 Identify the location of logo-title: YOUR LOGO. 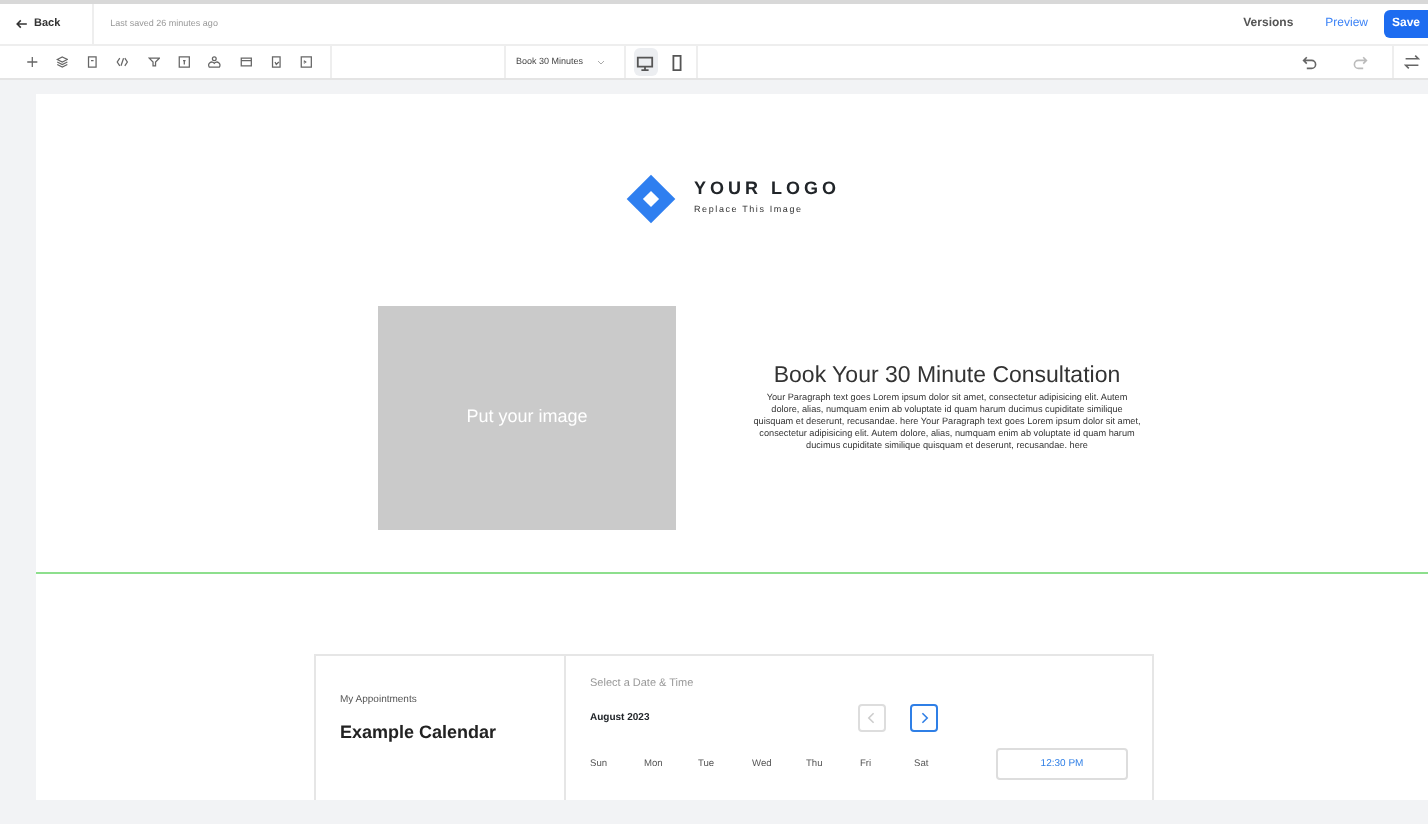
(766, 188).